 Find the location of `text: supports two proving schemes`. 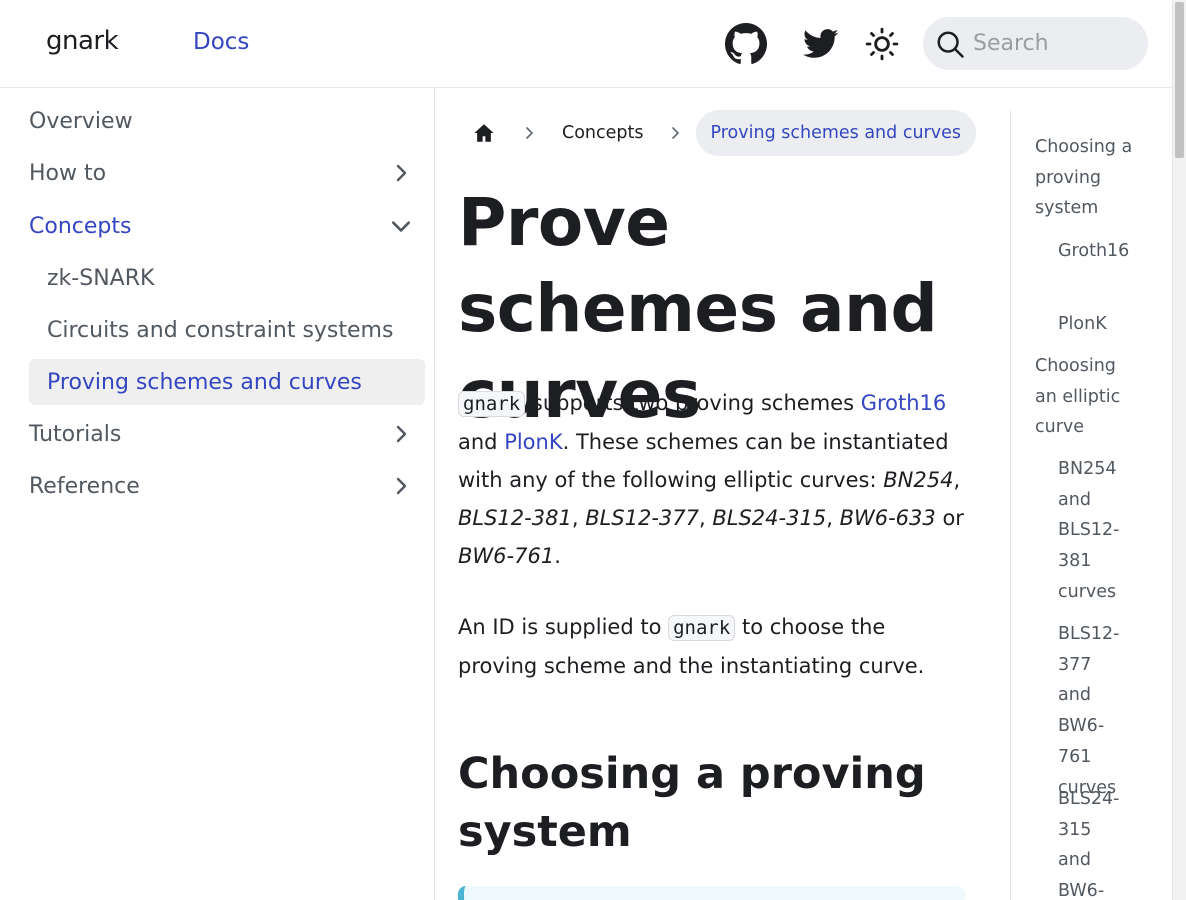

text: supports two proving schemes is located at coordinates (693, 403).